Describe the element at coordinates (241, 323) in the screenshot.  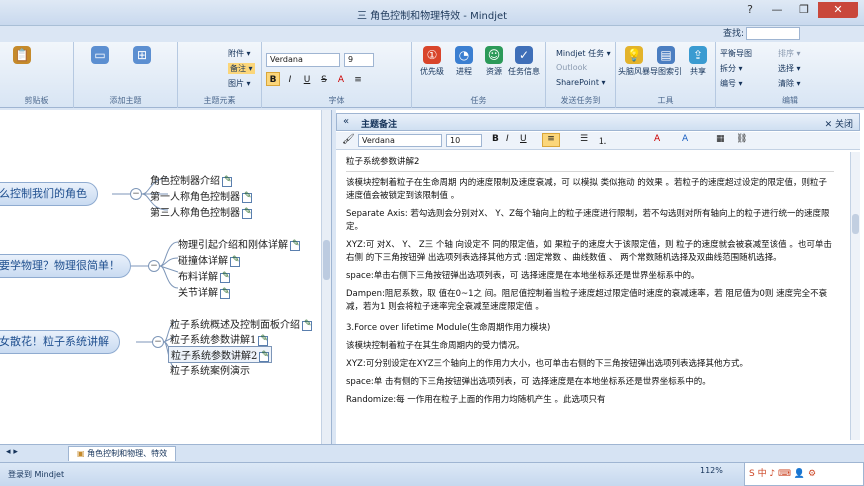
I see `subtopic-item: 粒子系统概述及控制面板介绍` at that location.